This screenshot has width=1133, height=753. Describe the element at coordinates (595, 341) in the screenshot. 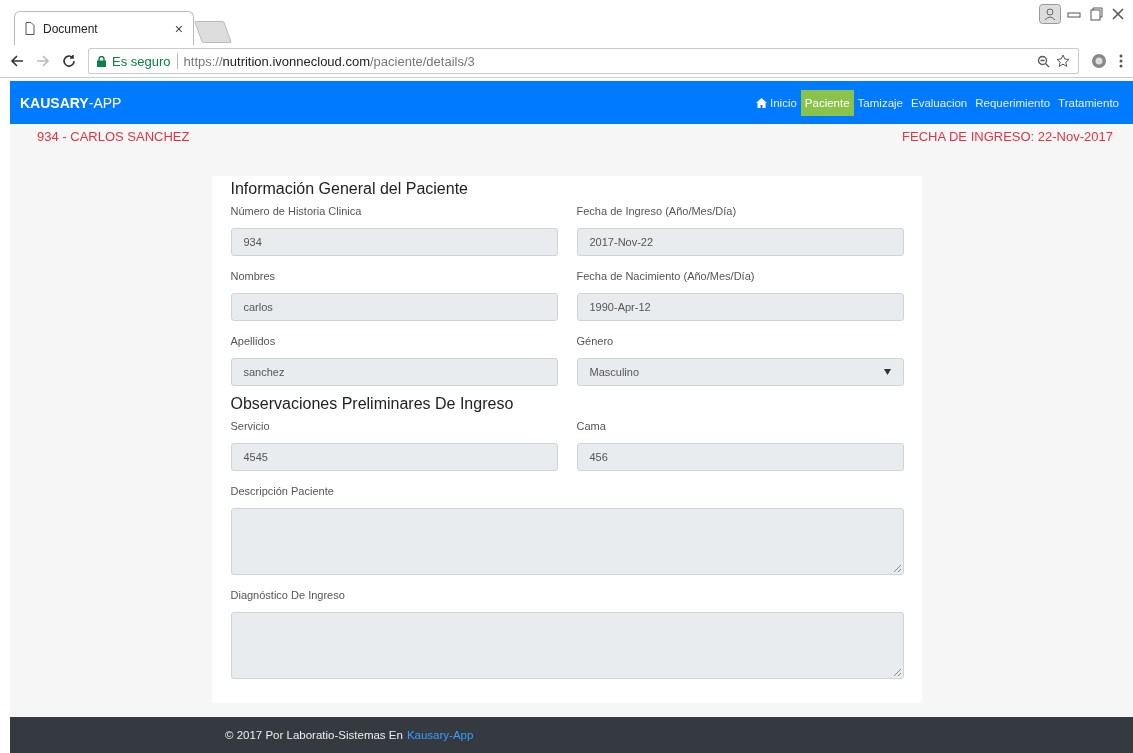

I see `field-label: Género` at that location.